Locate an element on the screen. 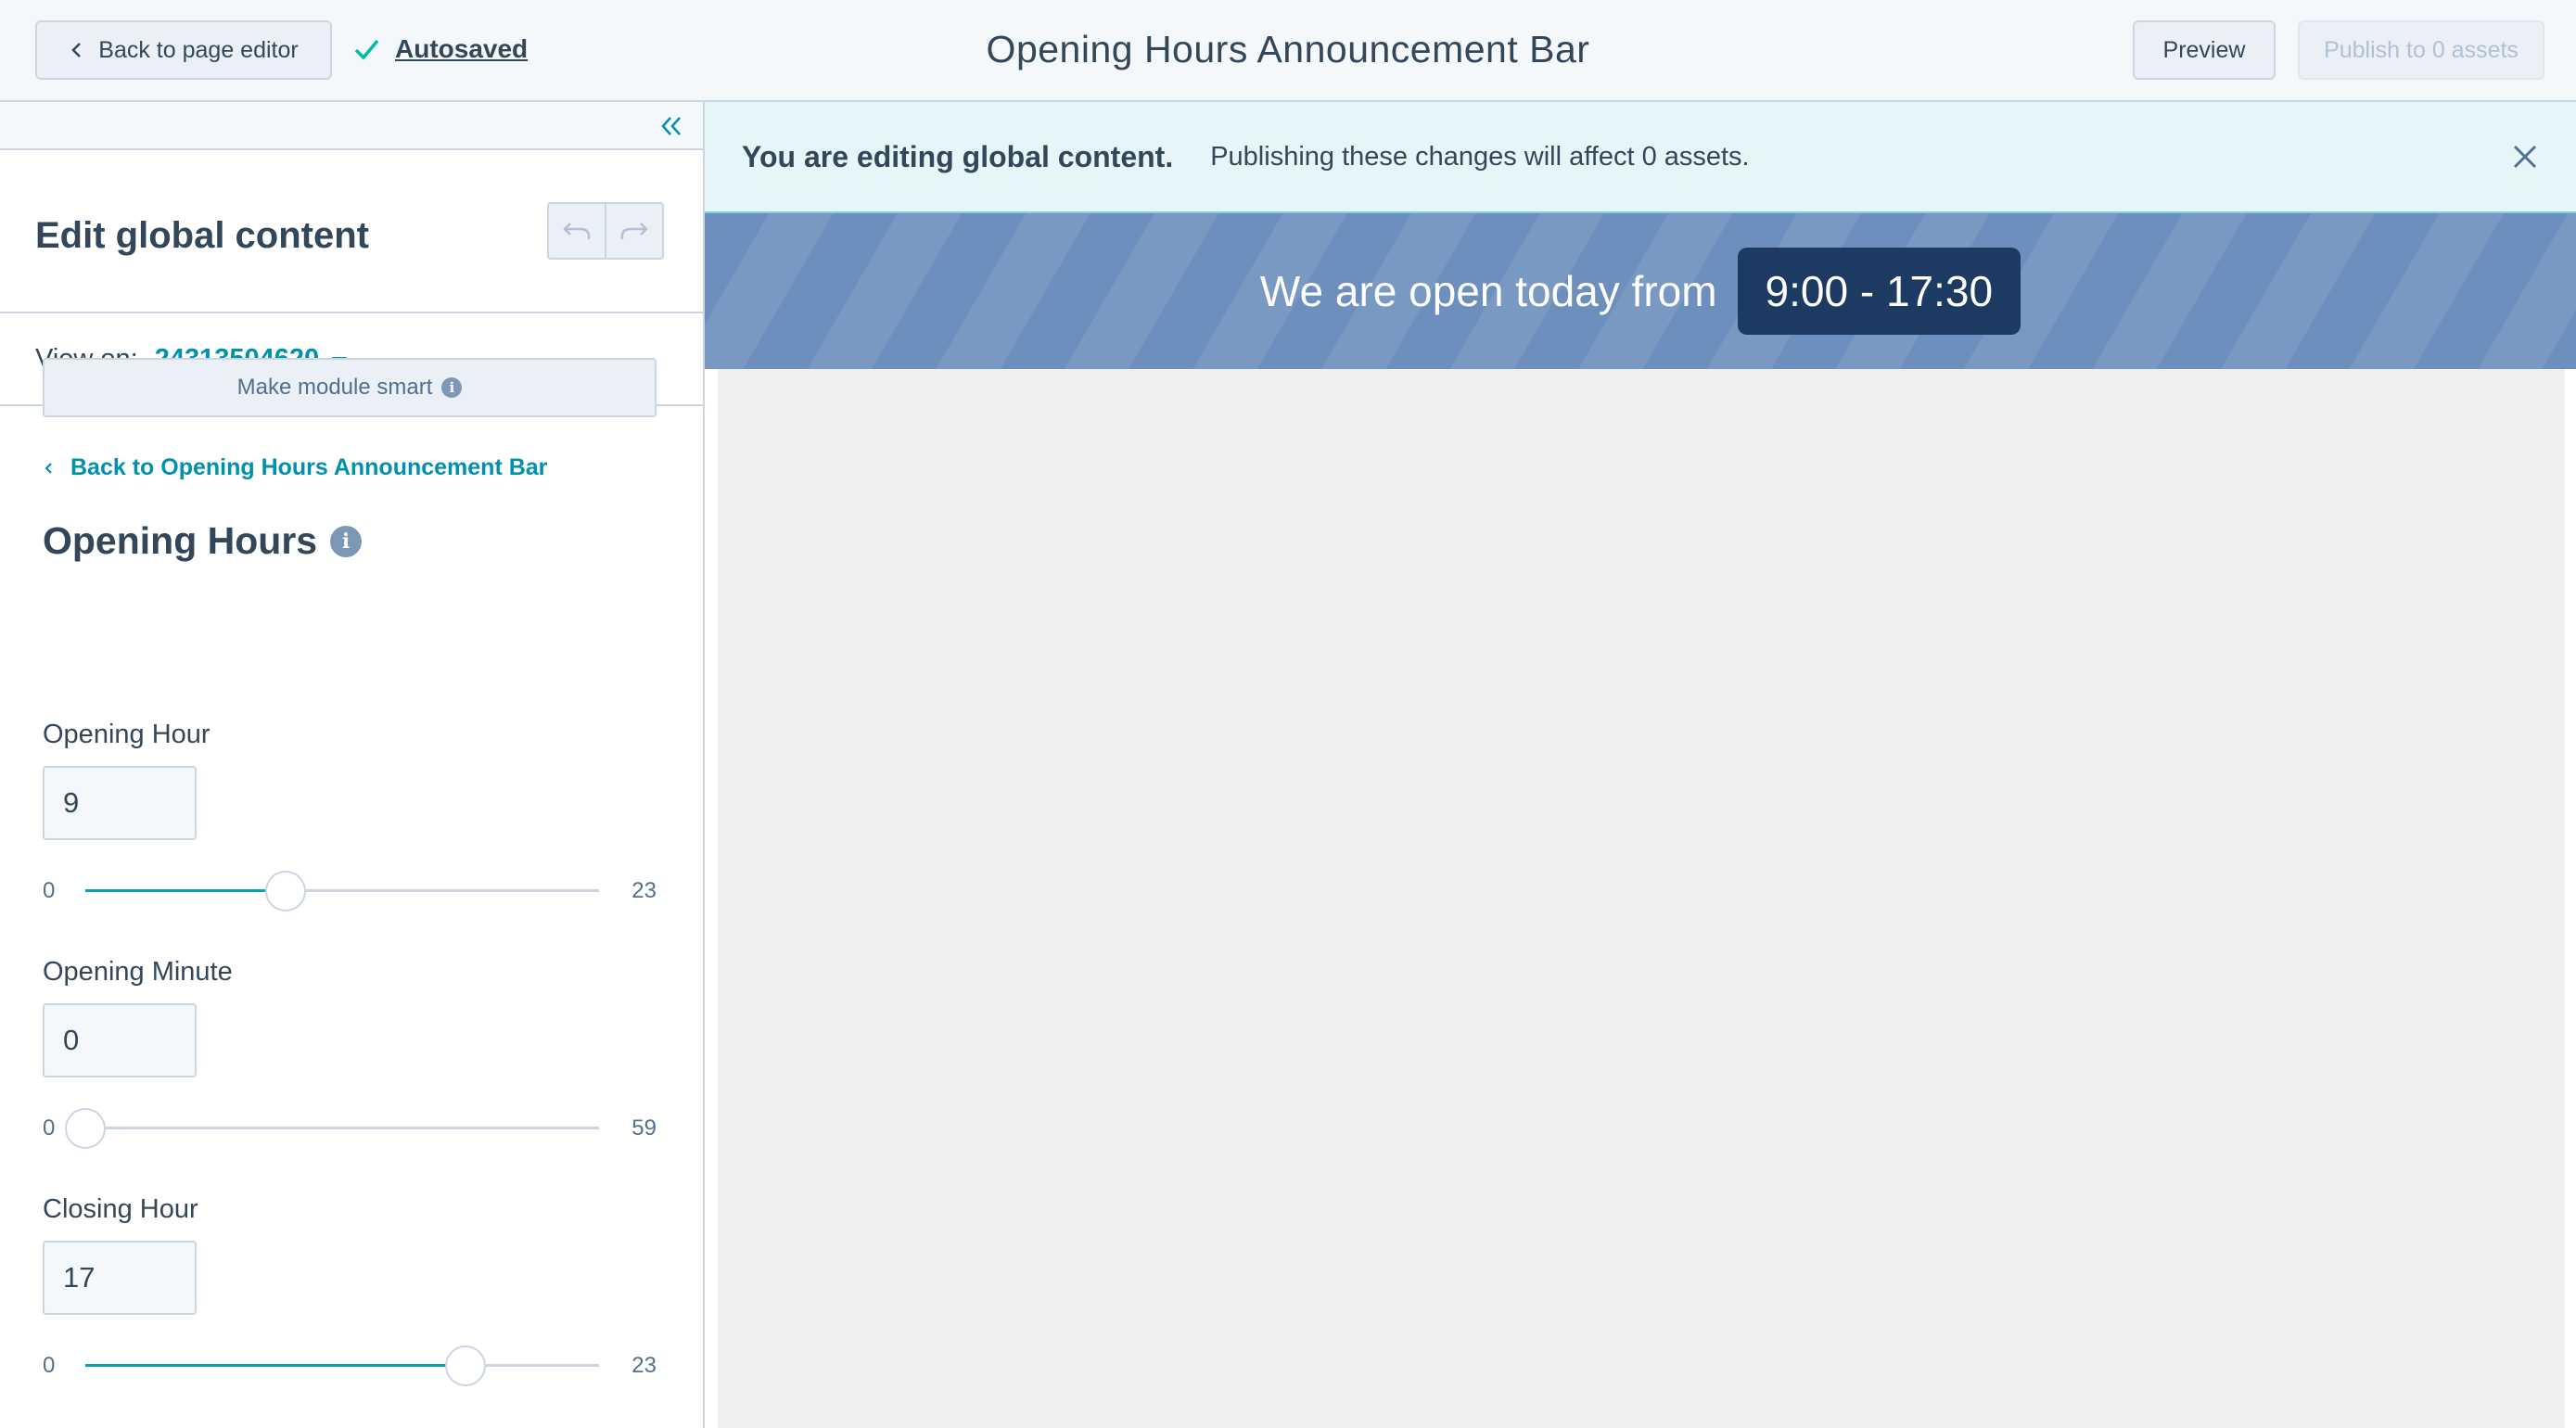 Image resolution: width=2576 pixels, height=1428 pixels. opening-minute-slider: 0 59 is located at coordinates (350, 1127).